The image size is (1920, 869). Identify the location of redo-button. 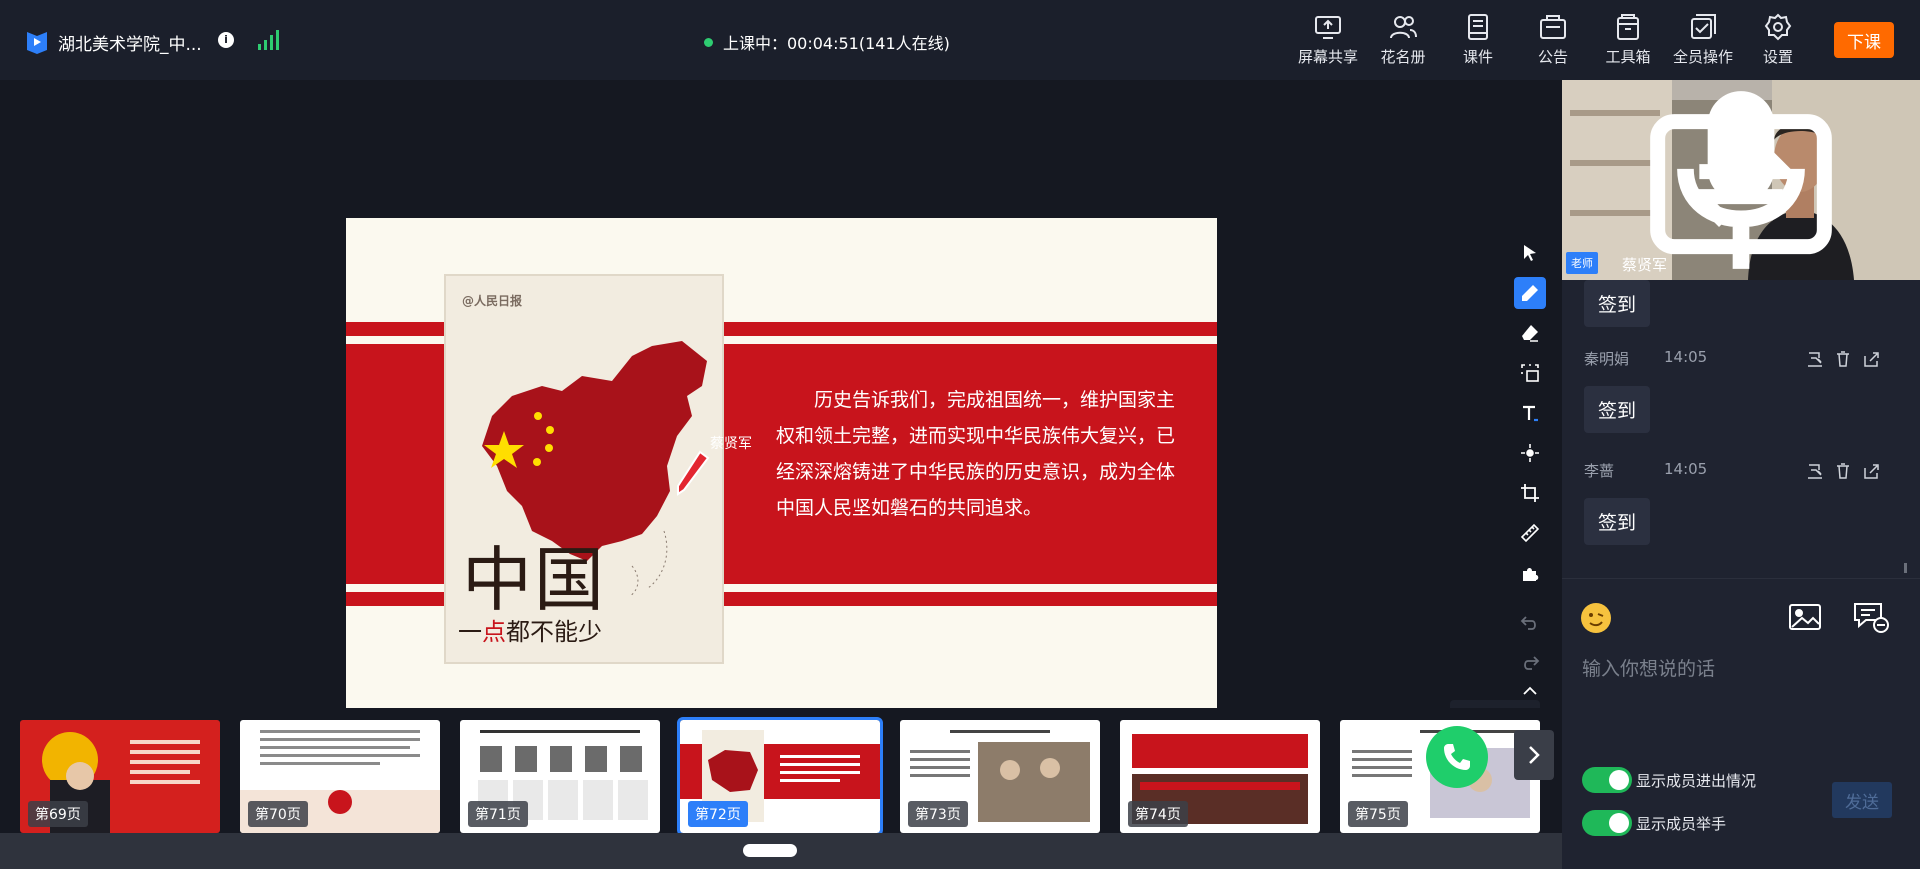
(1530, 663).